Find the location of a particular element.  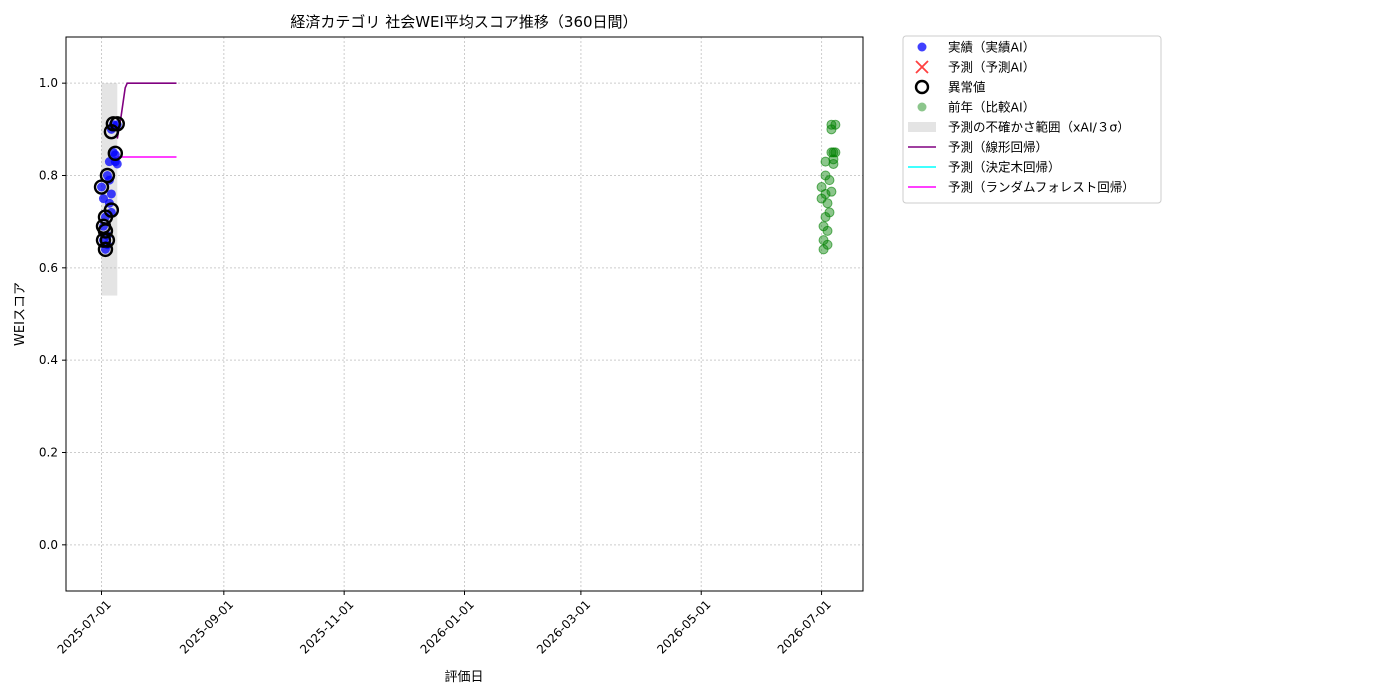

x-tick-label: 2026-05-01 is located at coordinates (683, 626).